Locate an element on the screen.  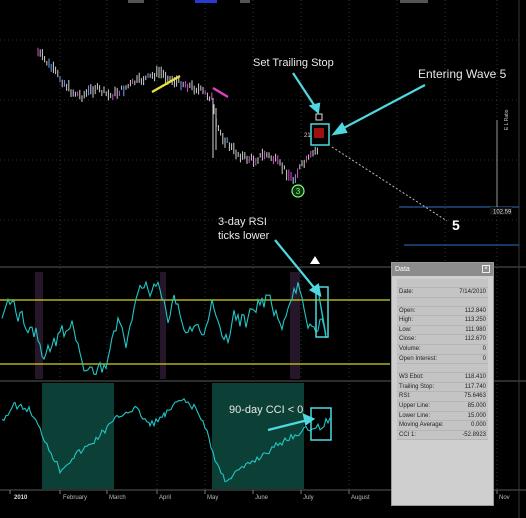
data-value: 112.840 is located at coordinates (475, 310).